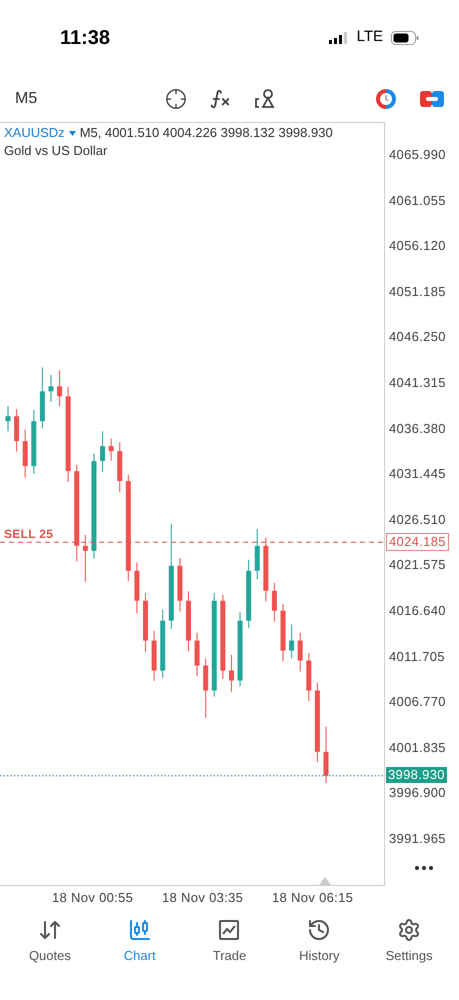 The width and height of the screenshot is (459, 1000). I want to click on price-tick: 4026.510, so click(417, 520).